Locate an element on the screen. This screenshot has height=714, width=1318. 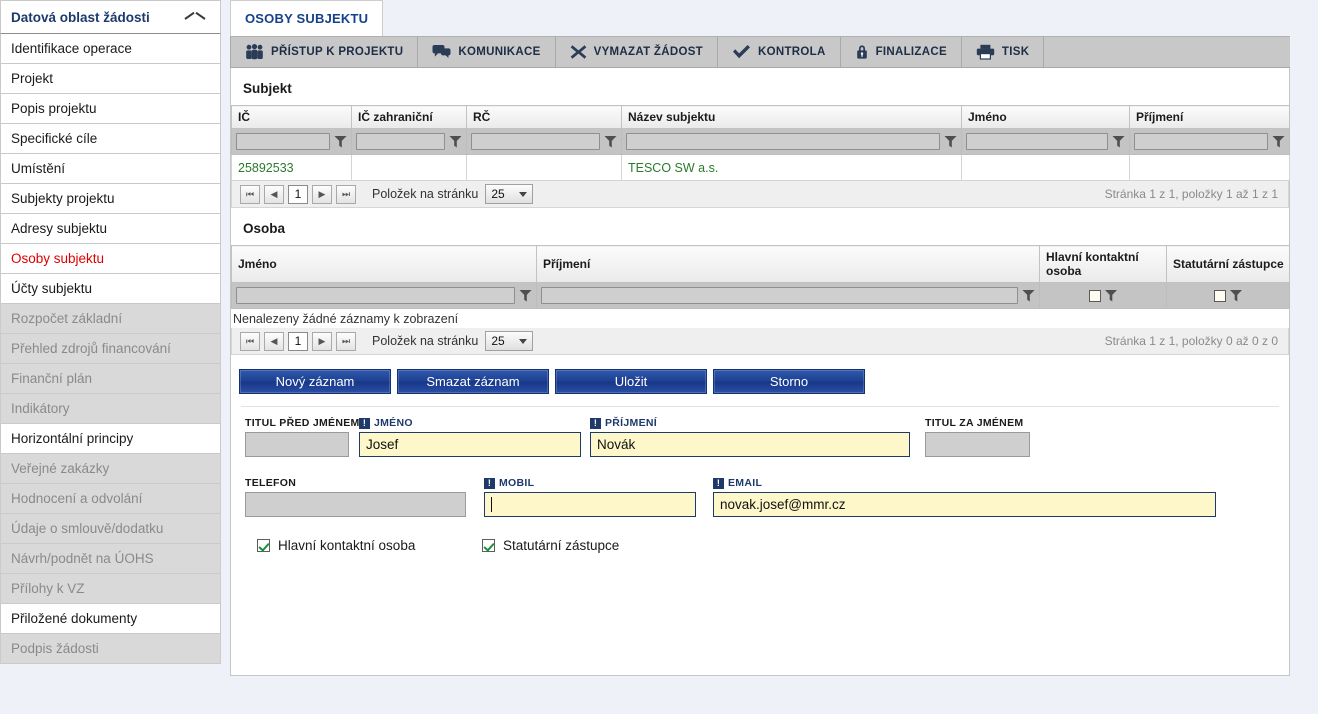
column-header-prijmeni: Příjmení is located at coordinates (1209, 117).